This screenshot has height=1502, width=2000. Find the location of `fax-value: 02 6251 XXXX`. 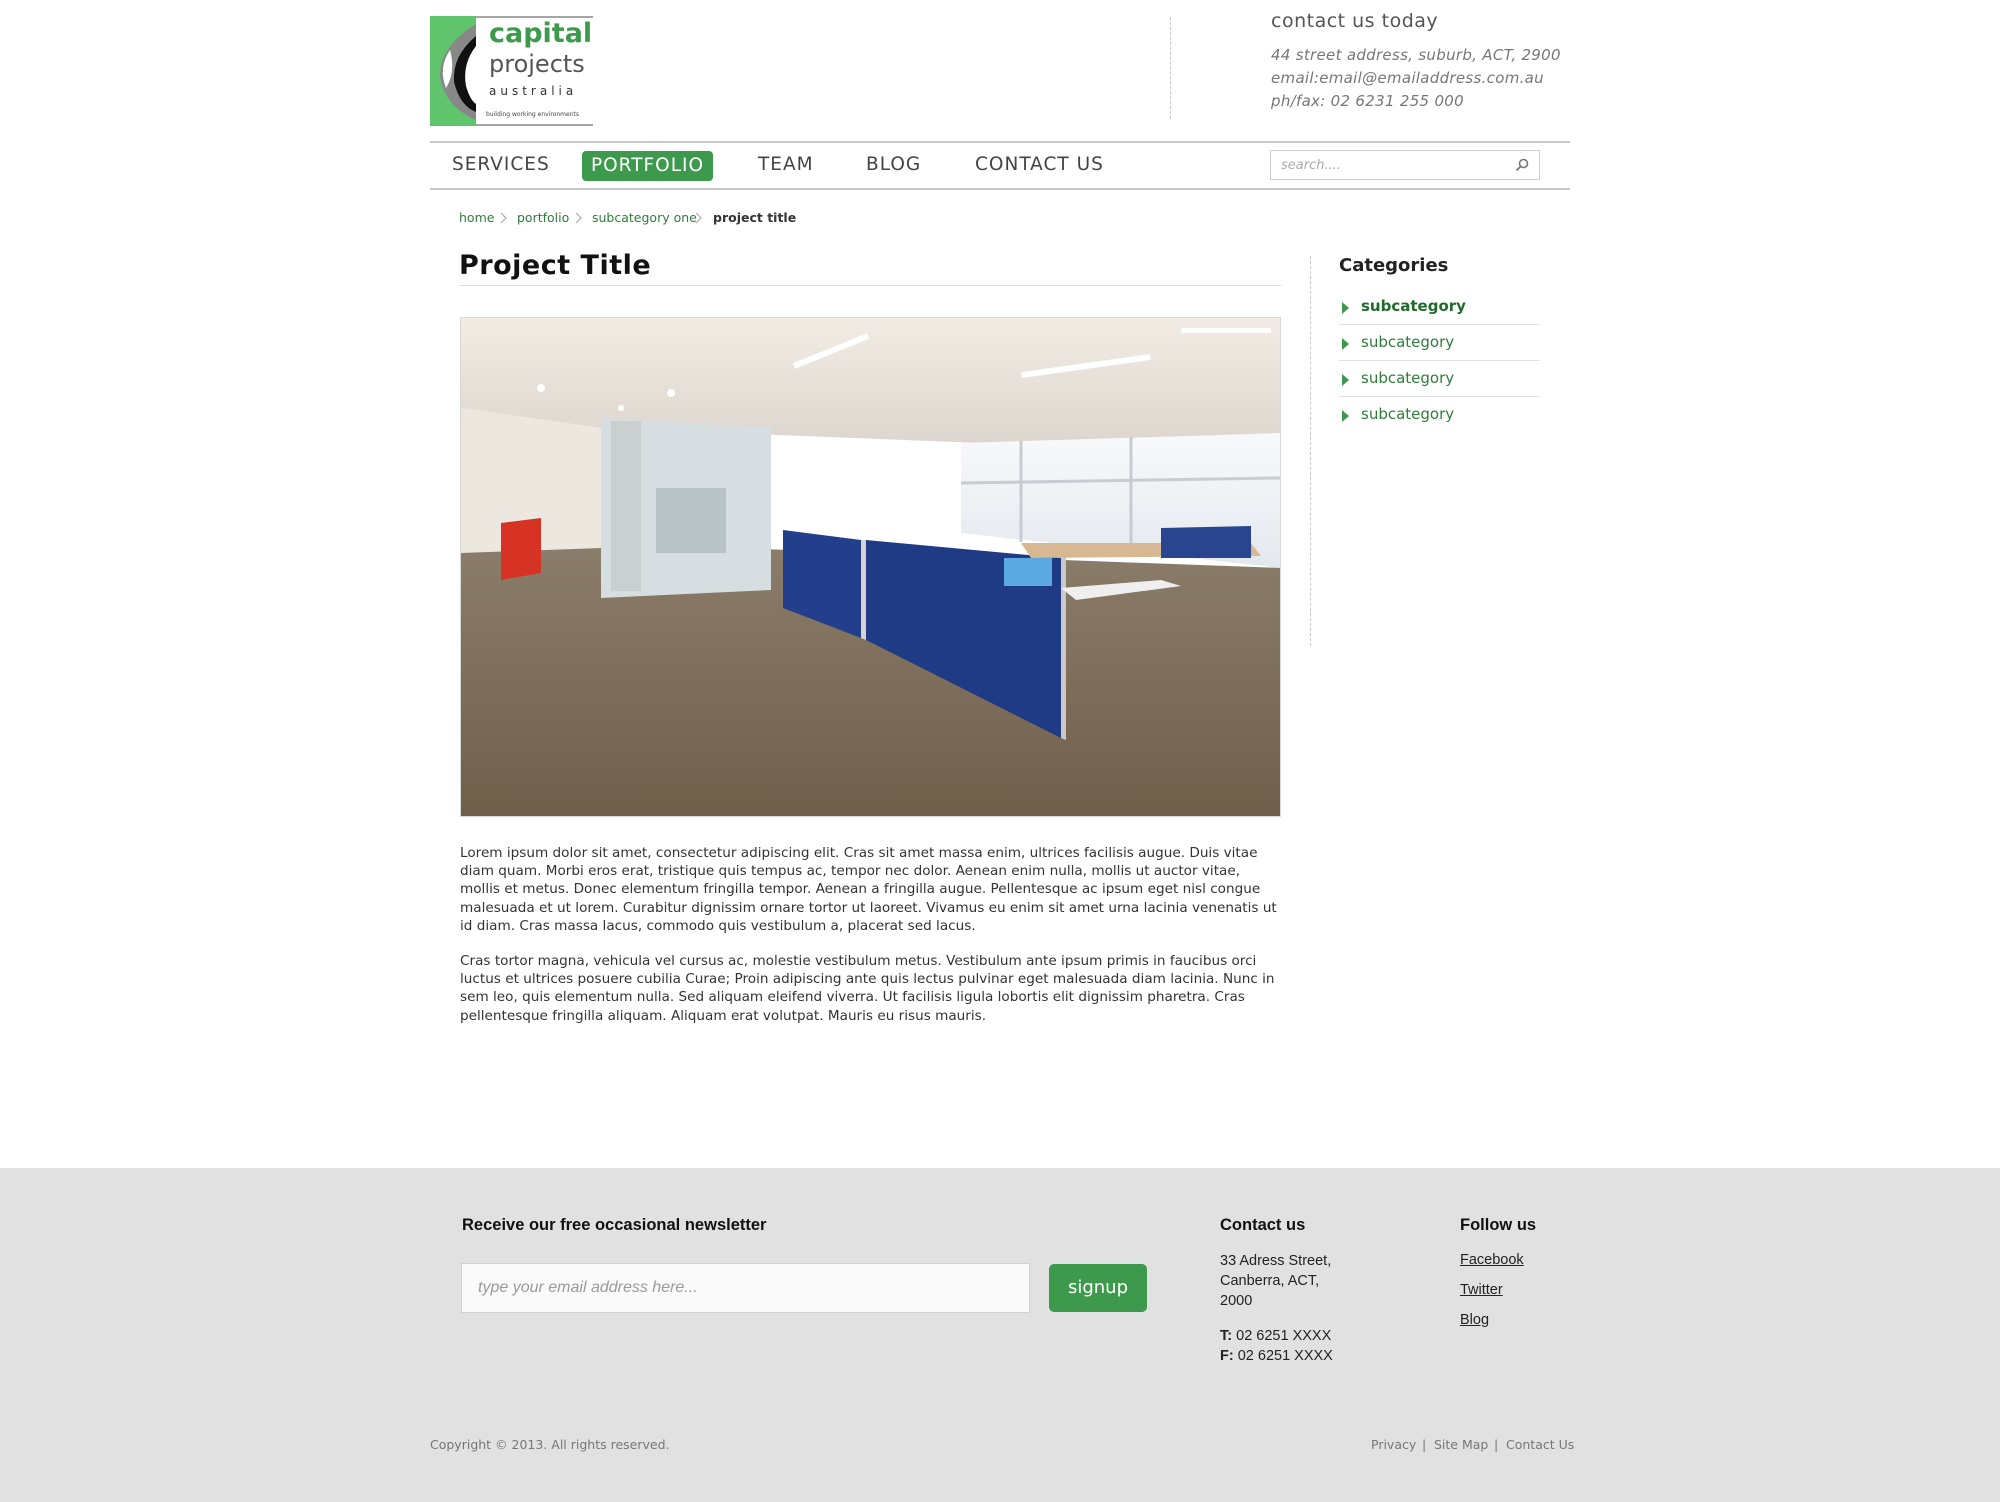

fax-value: 02 6251 XXXX is located at coordinates (1285, 1356).